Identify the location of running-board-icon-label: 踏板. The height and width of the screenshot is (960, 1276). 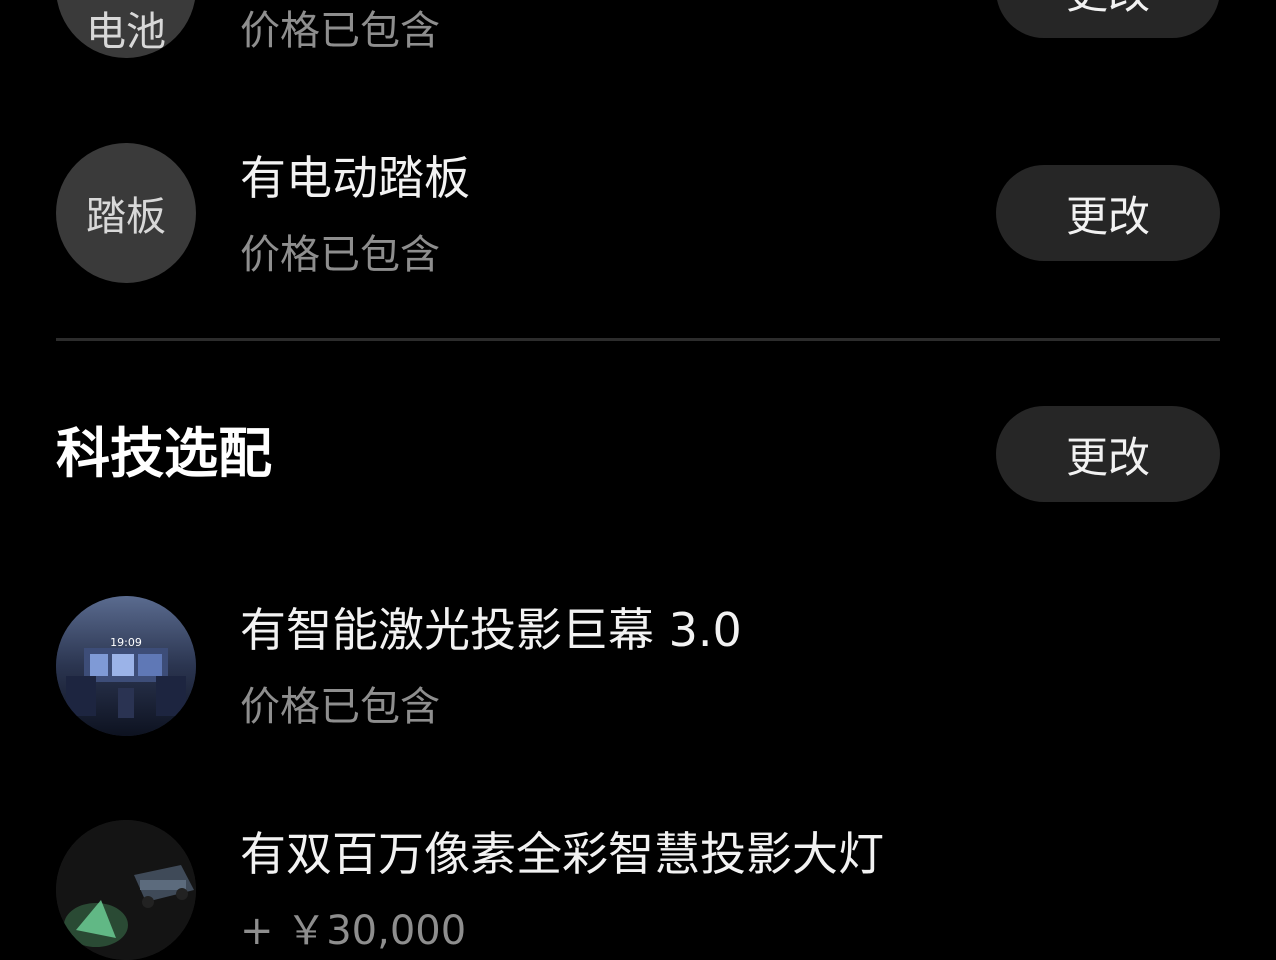
(126, 217).